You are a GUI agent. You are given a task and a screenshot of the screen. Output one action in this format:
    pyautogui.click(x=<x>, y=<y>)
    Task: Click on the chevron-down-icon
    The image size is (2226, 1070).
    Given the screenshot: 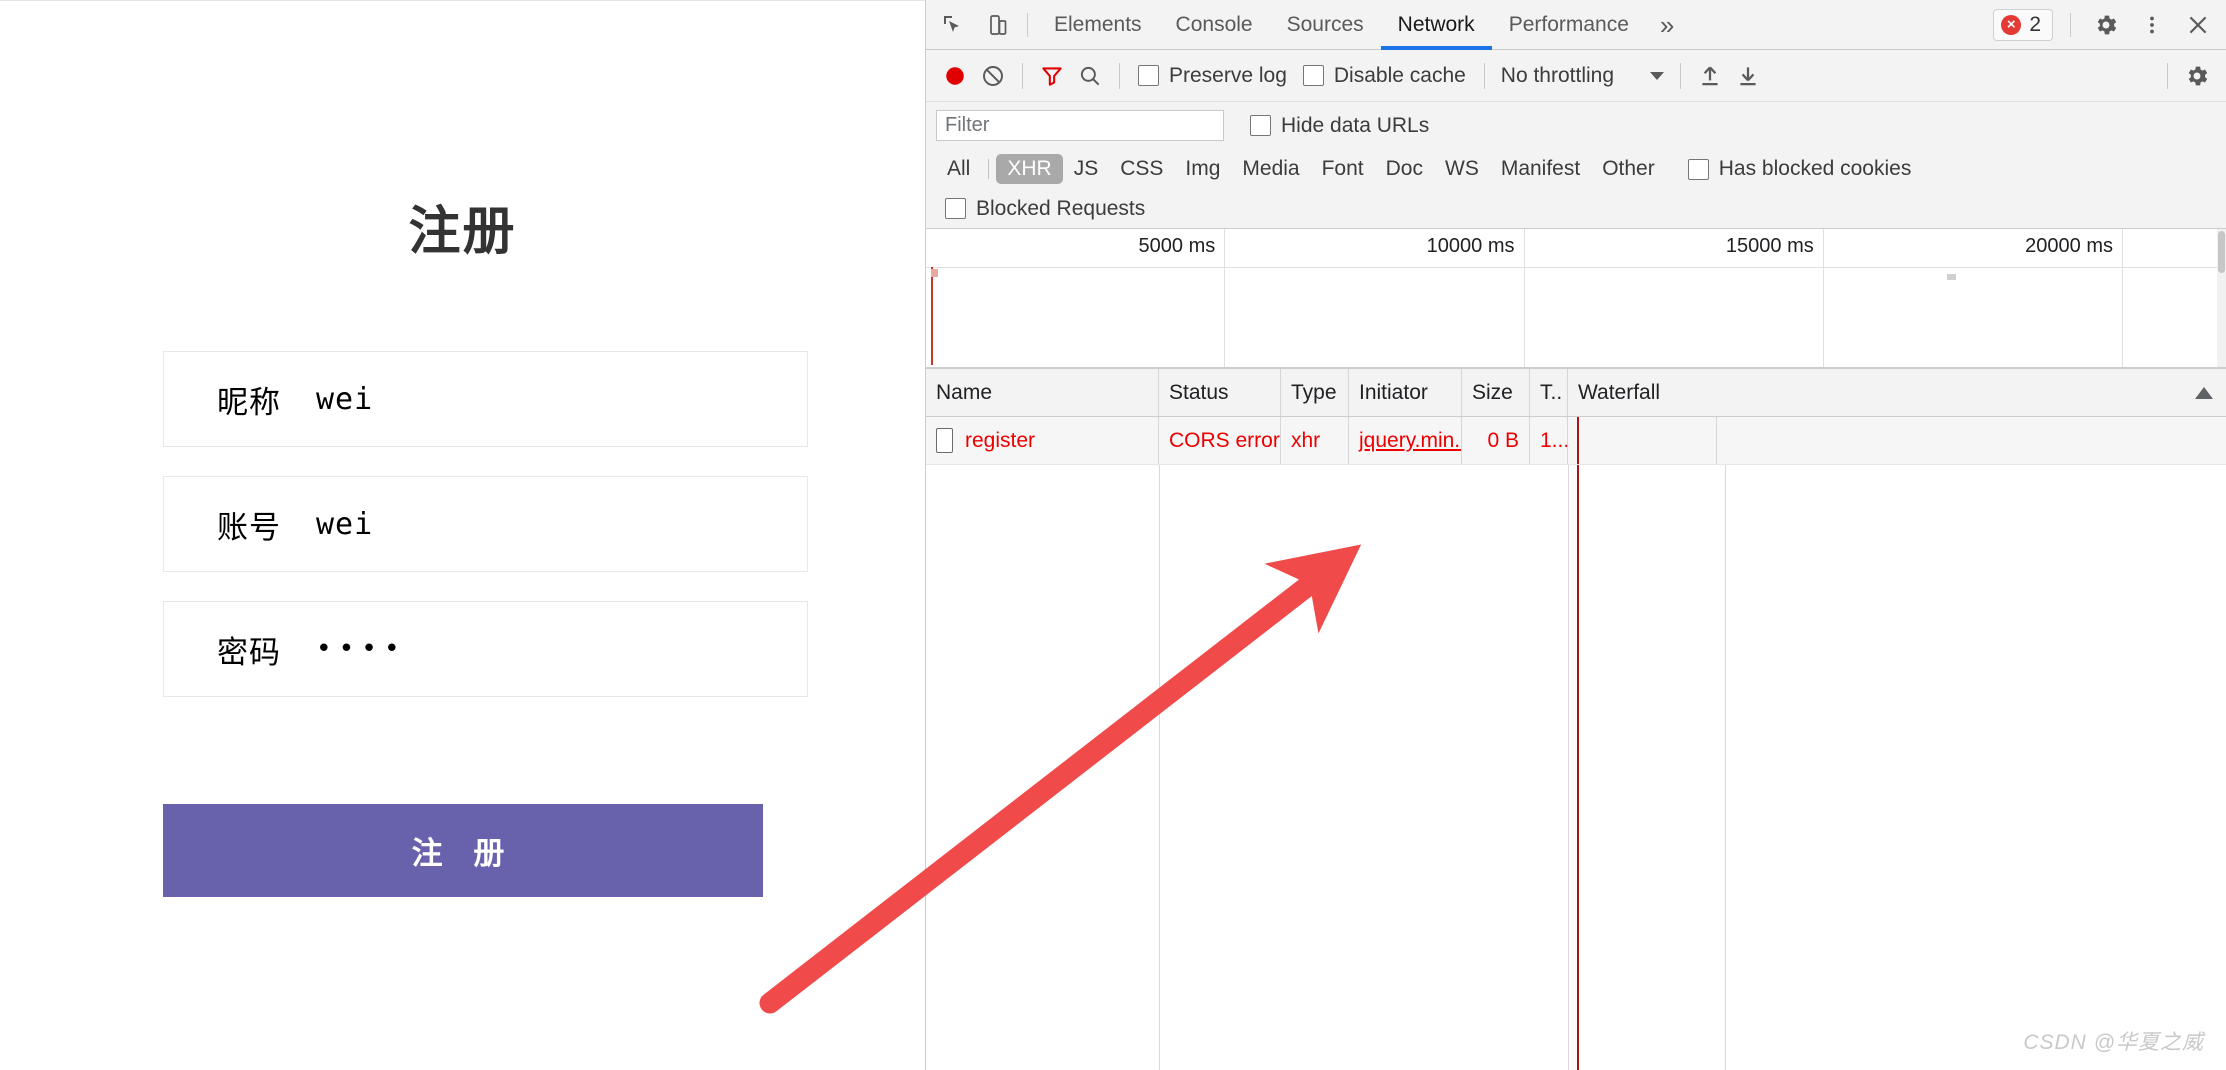 What is the action you would take?
    pyautogui.click(x=1657, y=75)
    